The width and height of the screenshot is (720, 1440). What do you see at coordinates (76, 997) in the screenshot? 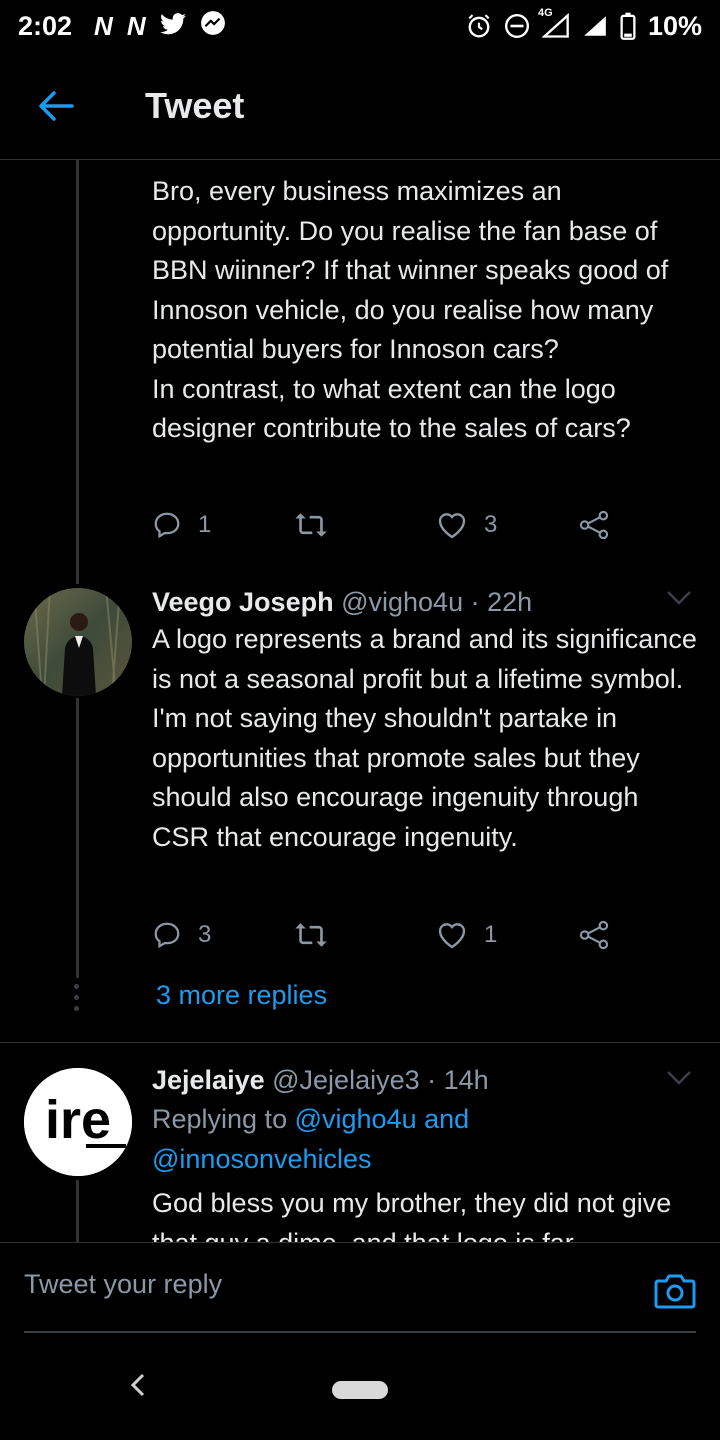
I see `thread-dots` at bounding box center [76, 997].